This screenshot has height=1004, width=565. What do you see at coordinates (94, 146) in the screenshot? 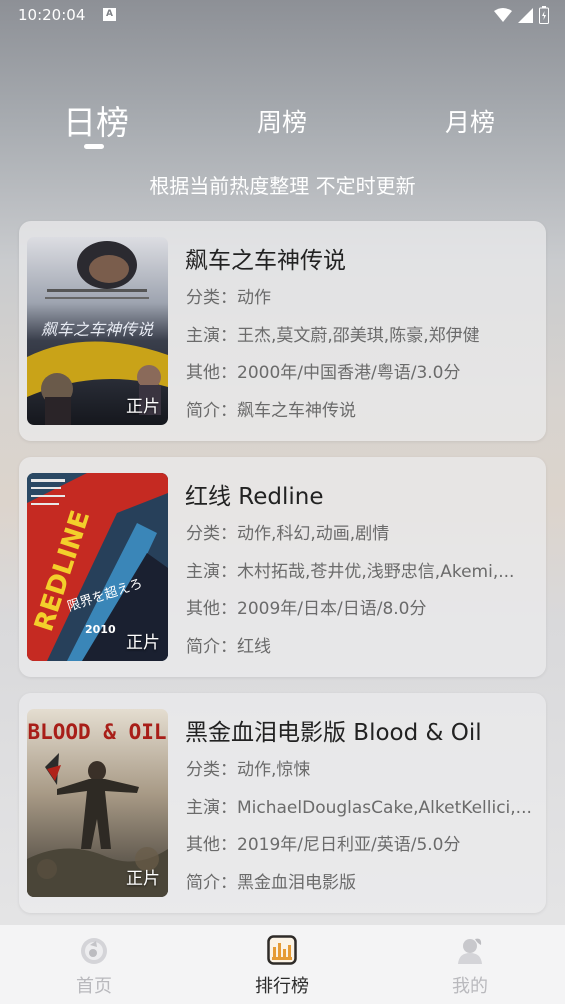
I see `tab-indicator` at bounding box center [94, 146].